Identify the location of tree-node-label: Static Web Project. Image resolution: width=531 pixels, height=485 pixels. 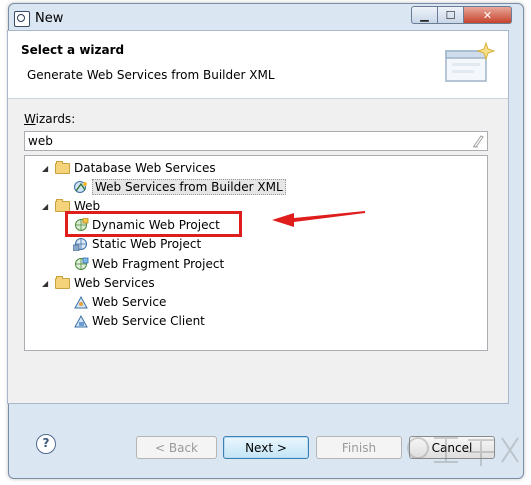
(147, 244).